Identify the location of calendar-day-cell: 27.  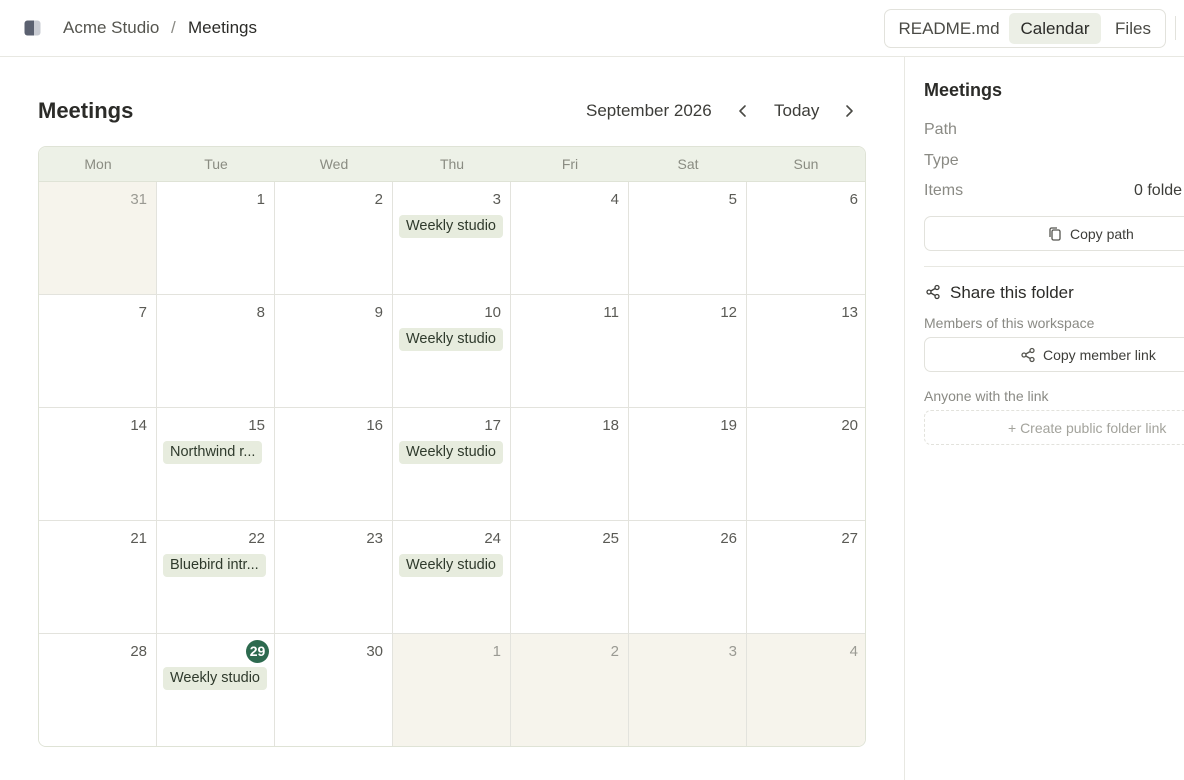
(806, 577).